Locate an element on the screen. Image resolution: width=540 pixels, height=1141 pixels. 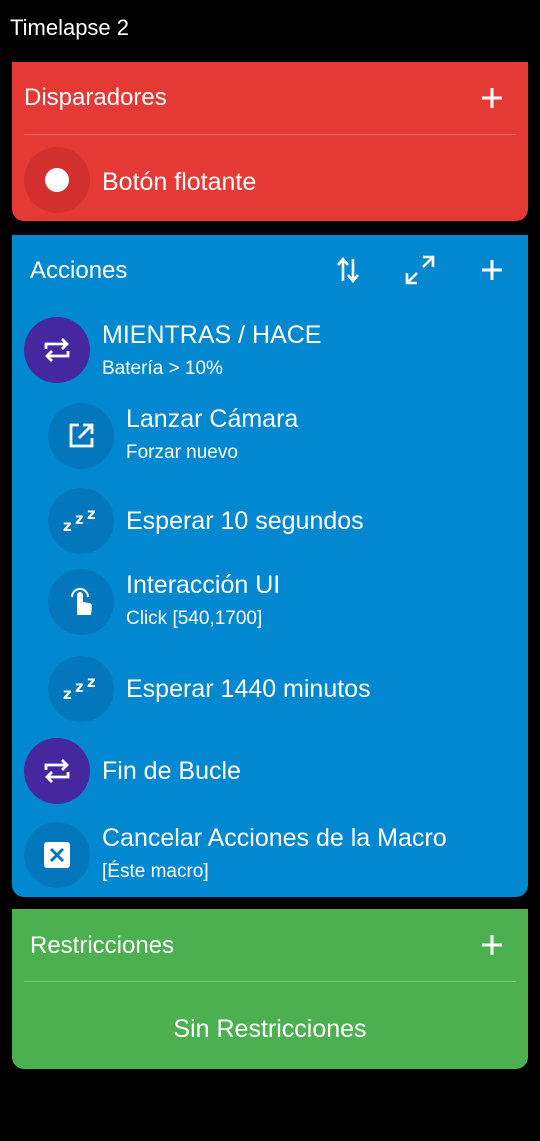
expand-icon is located at coordinates (420, 270).